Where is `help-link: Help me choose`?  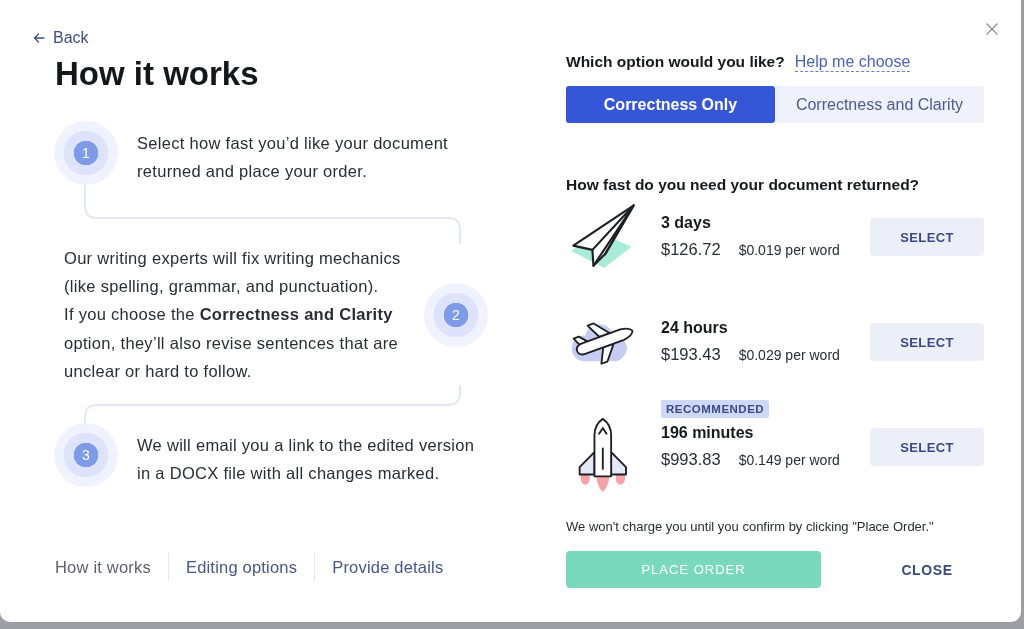
help-link: Help me choose is located at coordinates (852, 62).